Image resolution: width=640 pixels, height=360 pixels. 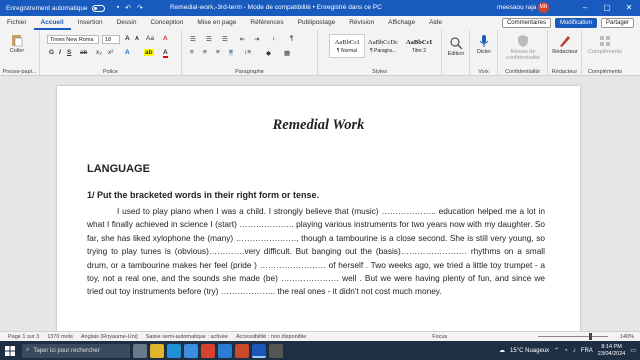 I want to click on editor-button: Rédacteur, so click(x=565, y=44).